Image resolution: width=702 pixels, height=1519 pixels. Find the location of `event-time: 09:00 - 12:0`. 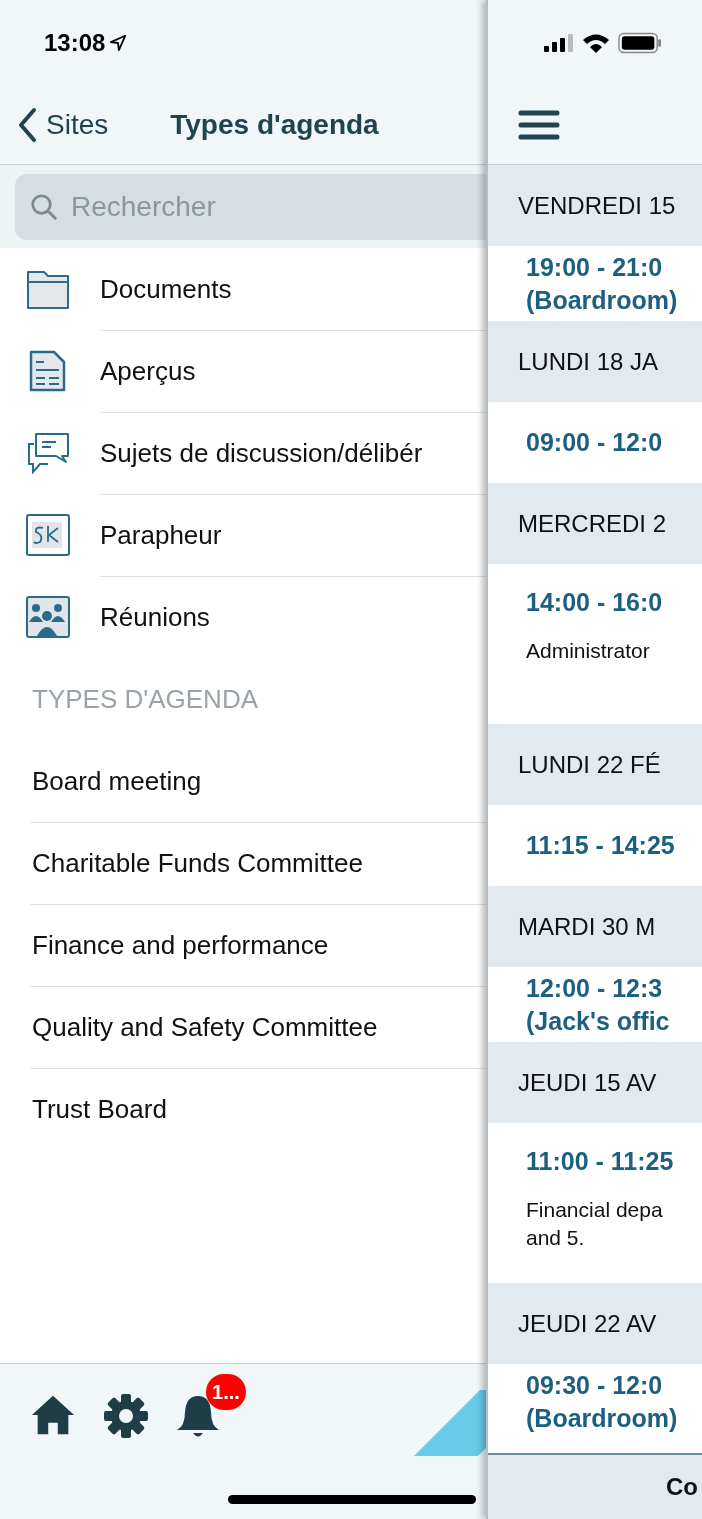

event-time: 09:00 - 12:0 is located at coordinates (595, 442).